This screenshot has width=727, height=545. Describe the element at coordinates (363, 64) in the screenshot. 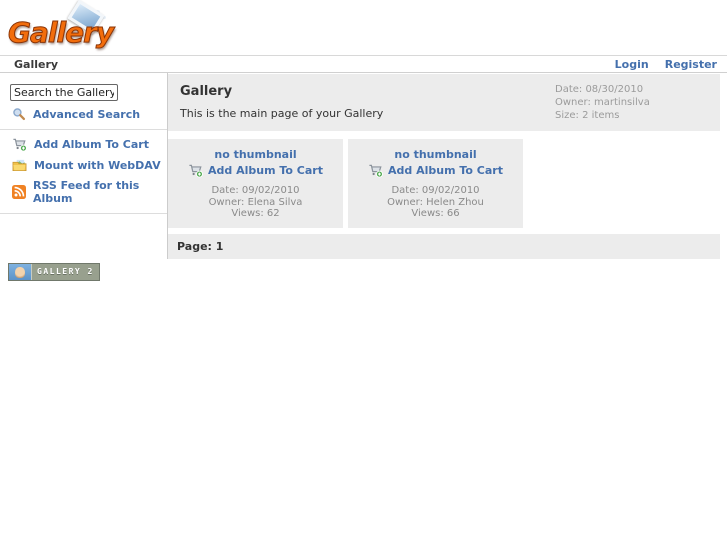

I see `breadcrumb-bar: Gallery Login Register` at that location.